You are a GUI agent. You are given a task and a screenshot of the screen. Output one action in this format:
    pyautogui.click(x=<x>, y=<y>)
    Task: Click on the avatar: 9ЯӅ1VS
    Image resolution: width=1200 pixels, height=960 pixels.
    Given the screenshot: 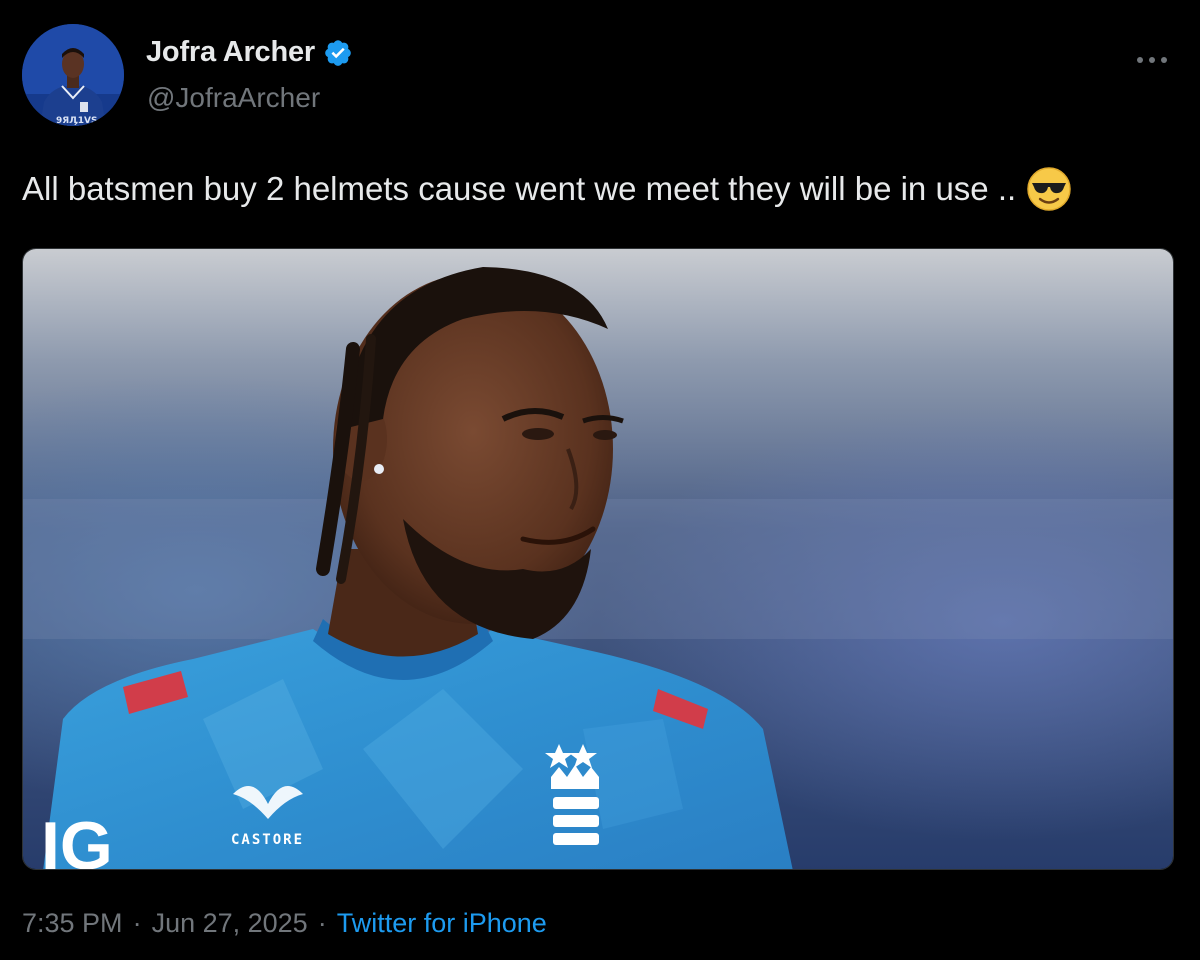 What is the action you would take?
    pyautogui.click(x=73, y=75)
    